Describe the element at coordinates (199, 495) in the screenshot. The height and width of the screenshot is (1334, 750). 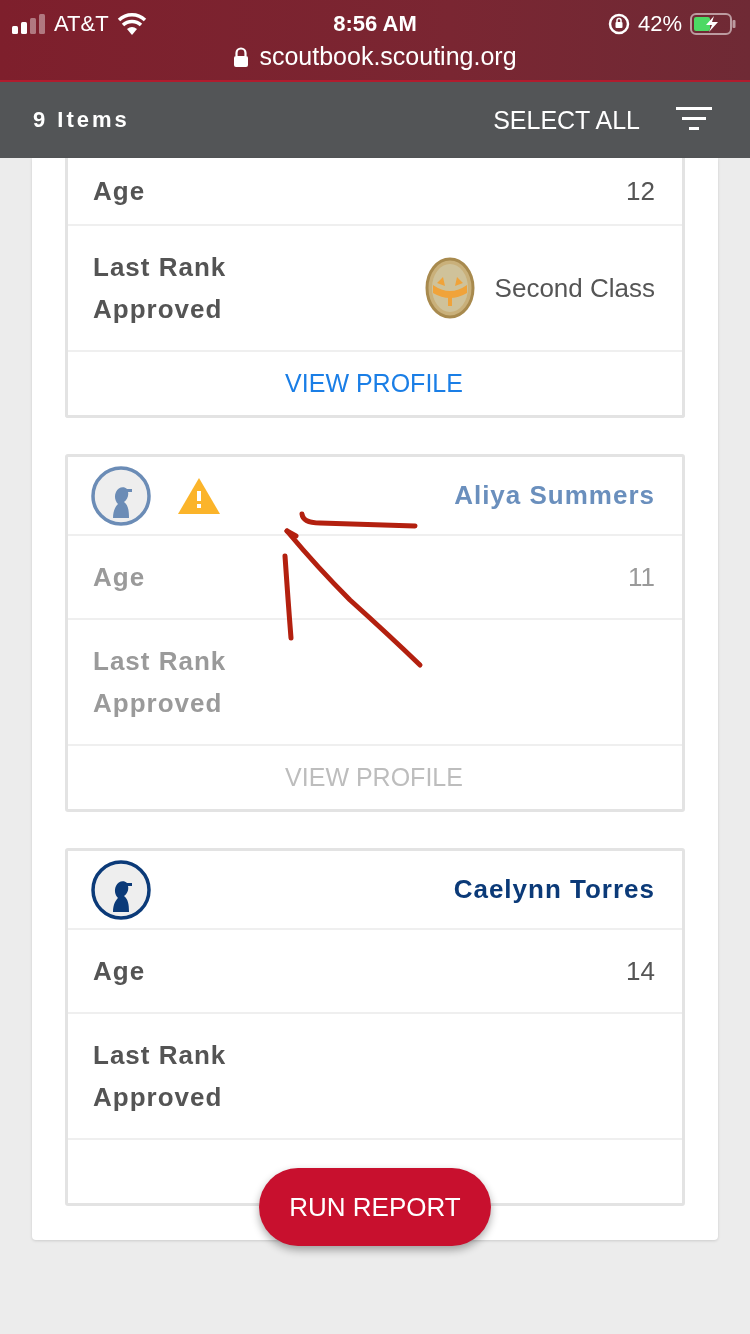
I see `warning-icon` at that location.